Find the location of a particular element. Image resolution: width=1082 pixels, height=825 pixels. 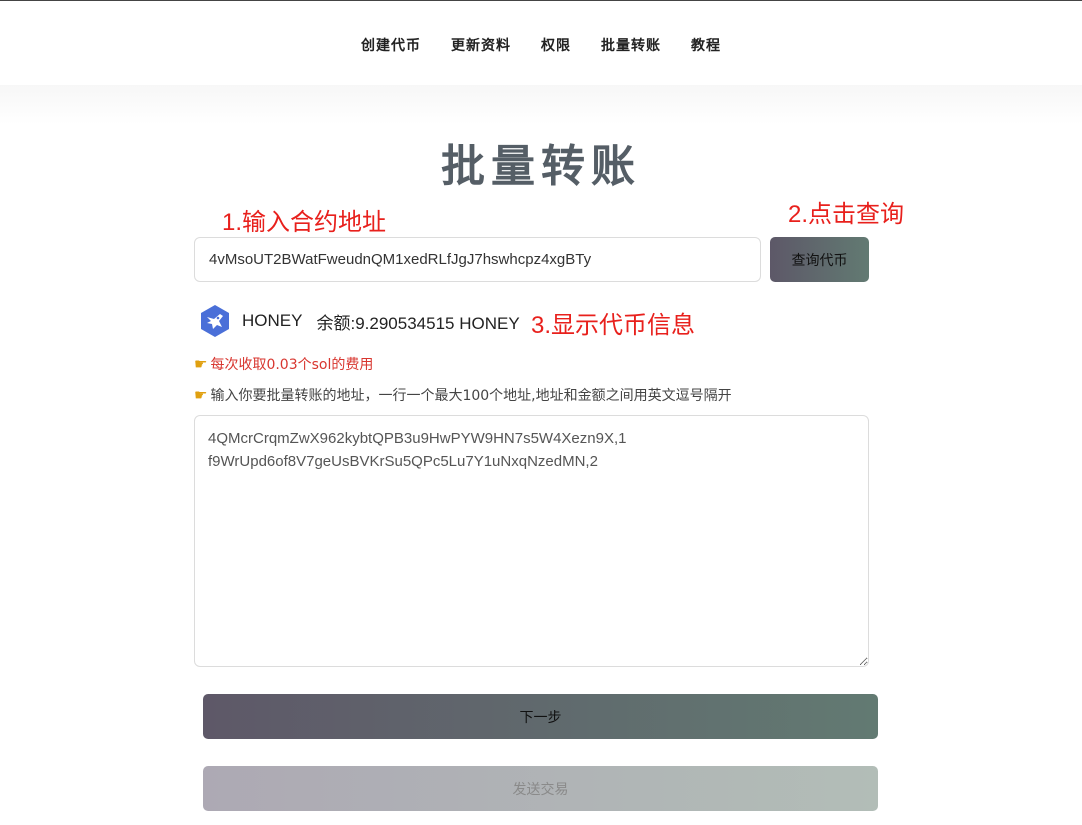

contract-address-input is located at coordinates (477, 259).